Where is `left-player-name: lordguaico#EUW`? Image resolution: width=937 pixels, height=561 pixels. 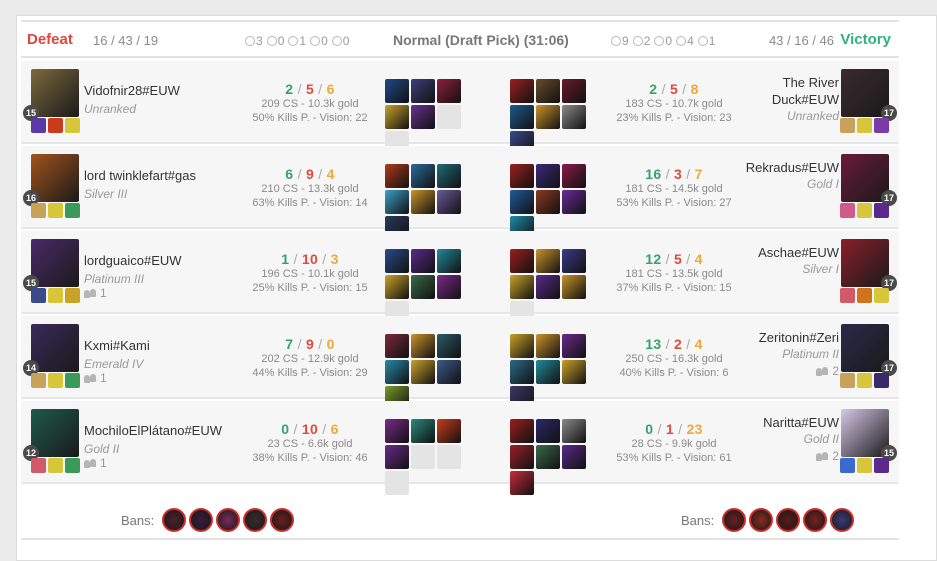
left-player-name: lordguaico#EUW is located at coordinates (133, 260).